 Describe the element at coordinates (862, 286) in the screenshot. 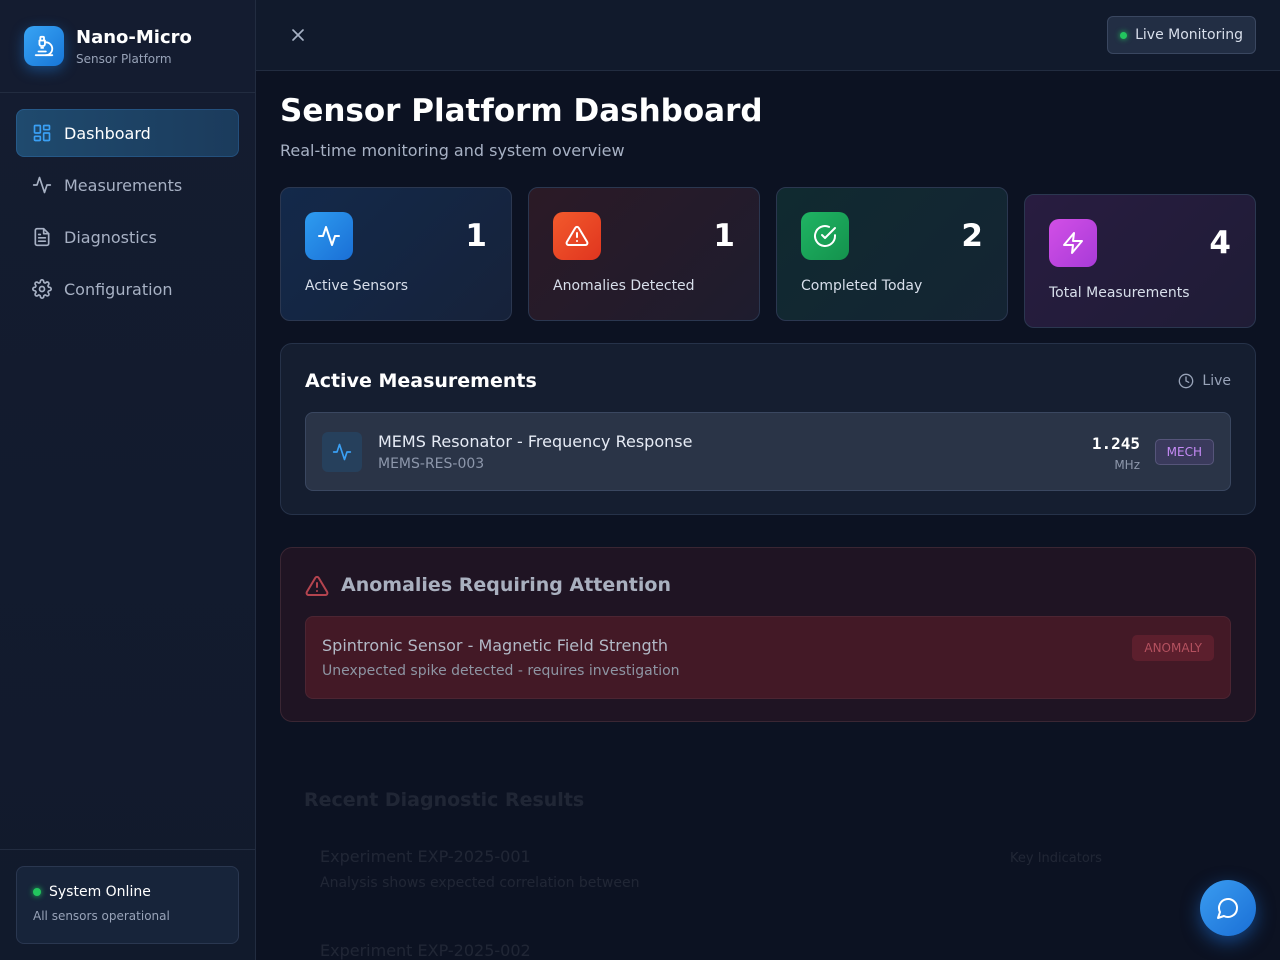

I see `stat-label: Completed Today` at that location.